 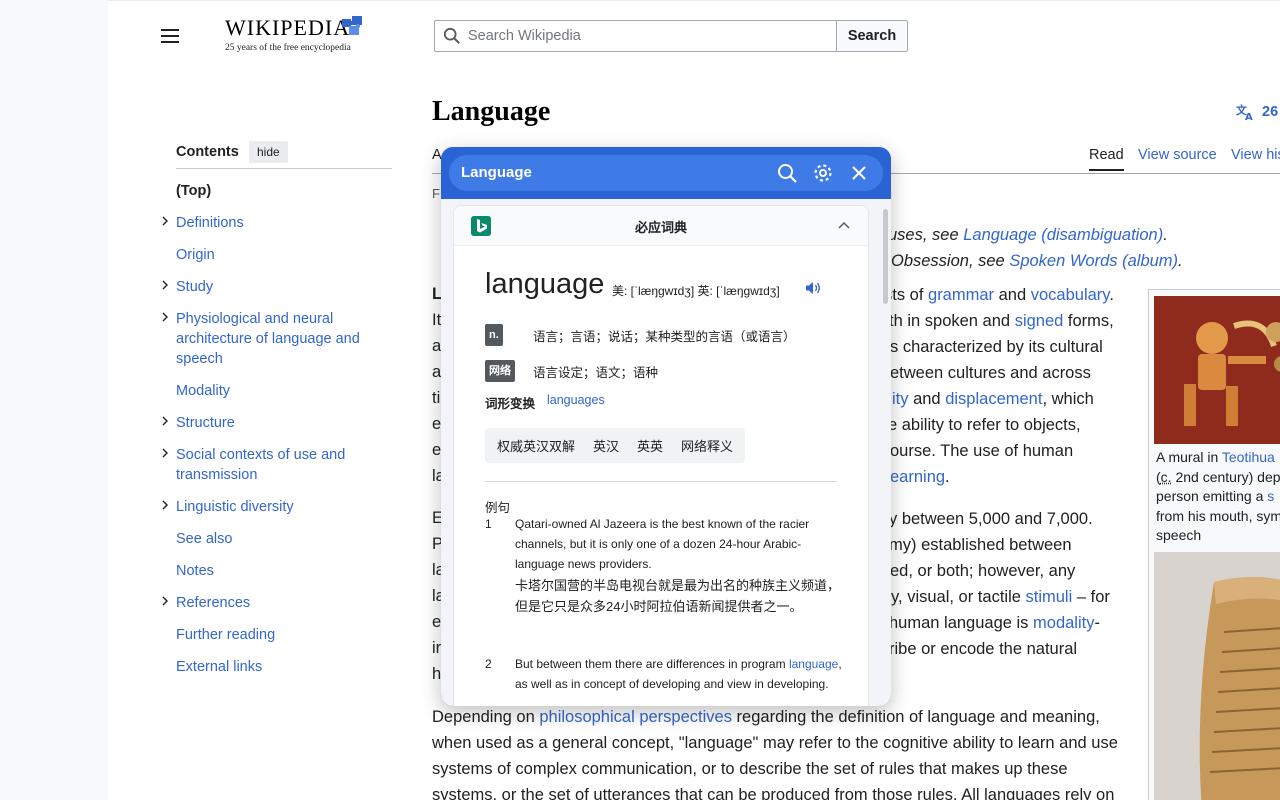 What do you see at coordinates (1091, 597) in the screenshot?
I see `text: – for` at bounding box center [1091, 597].